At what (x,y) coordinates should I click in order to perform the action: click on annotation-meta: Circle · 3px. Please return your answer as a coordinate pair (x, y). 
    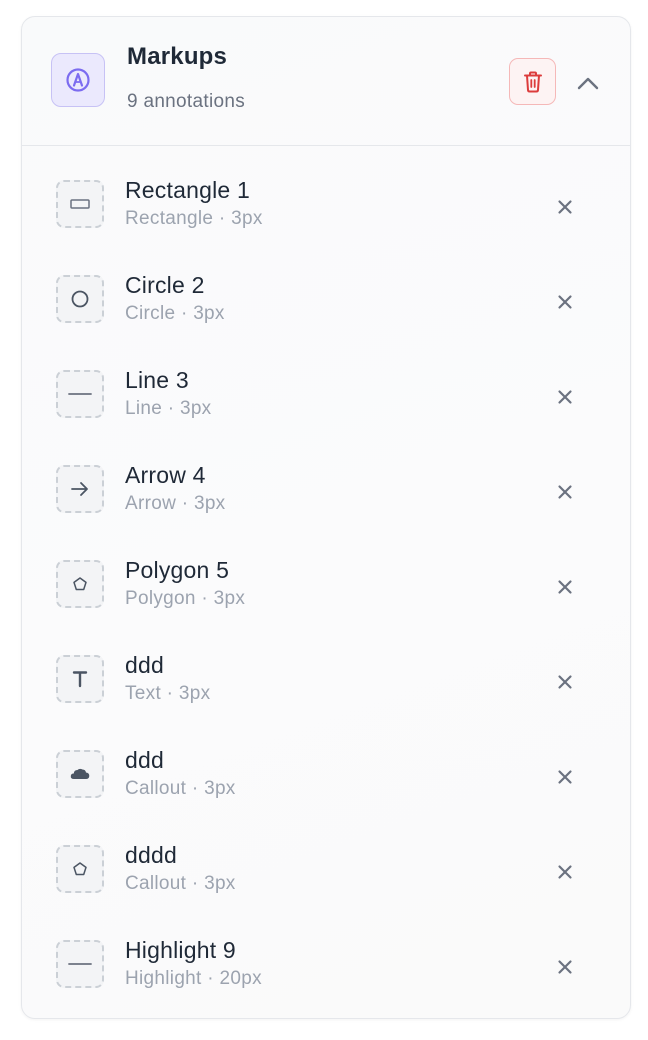
    Looking at the image, I should click on (175, 313).